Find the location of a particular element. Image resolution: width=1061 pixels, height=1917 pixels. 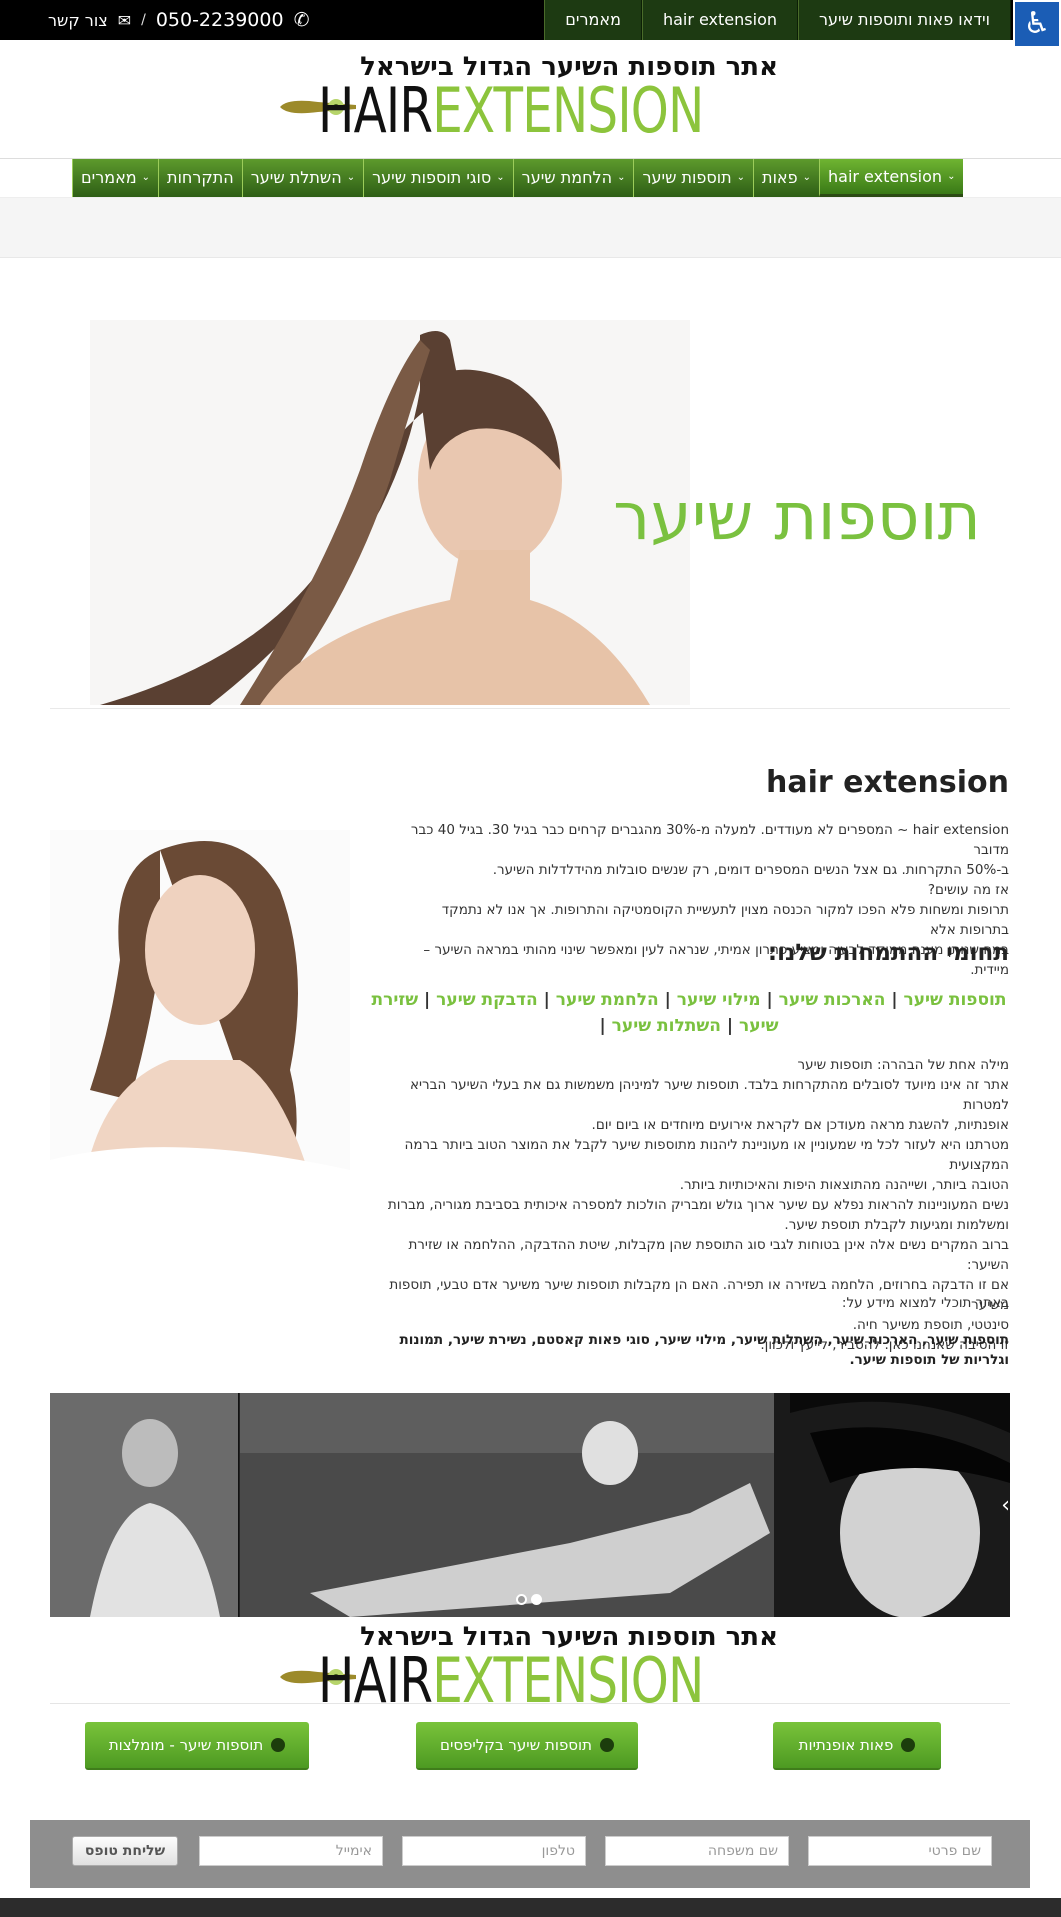

gray-band is located at coordinates (530, 228).